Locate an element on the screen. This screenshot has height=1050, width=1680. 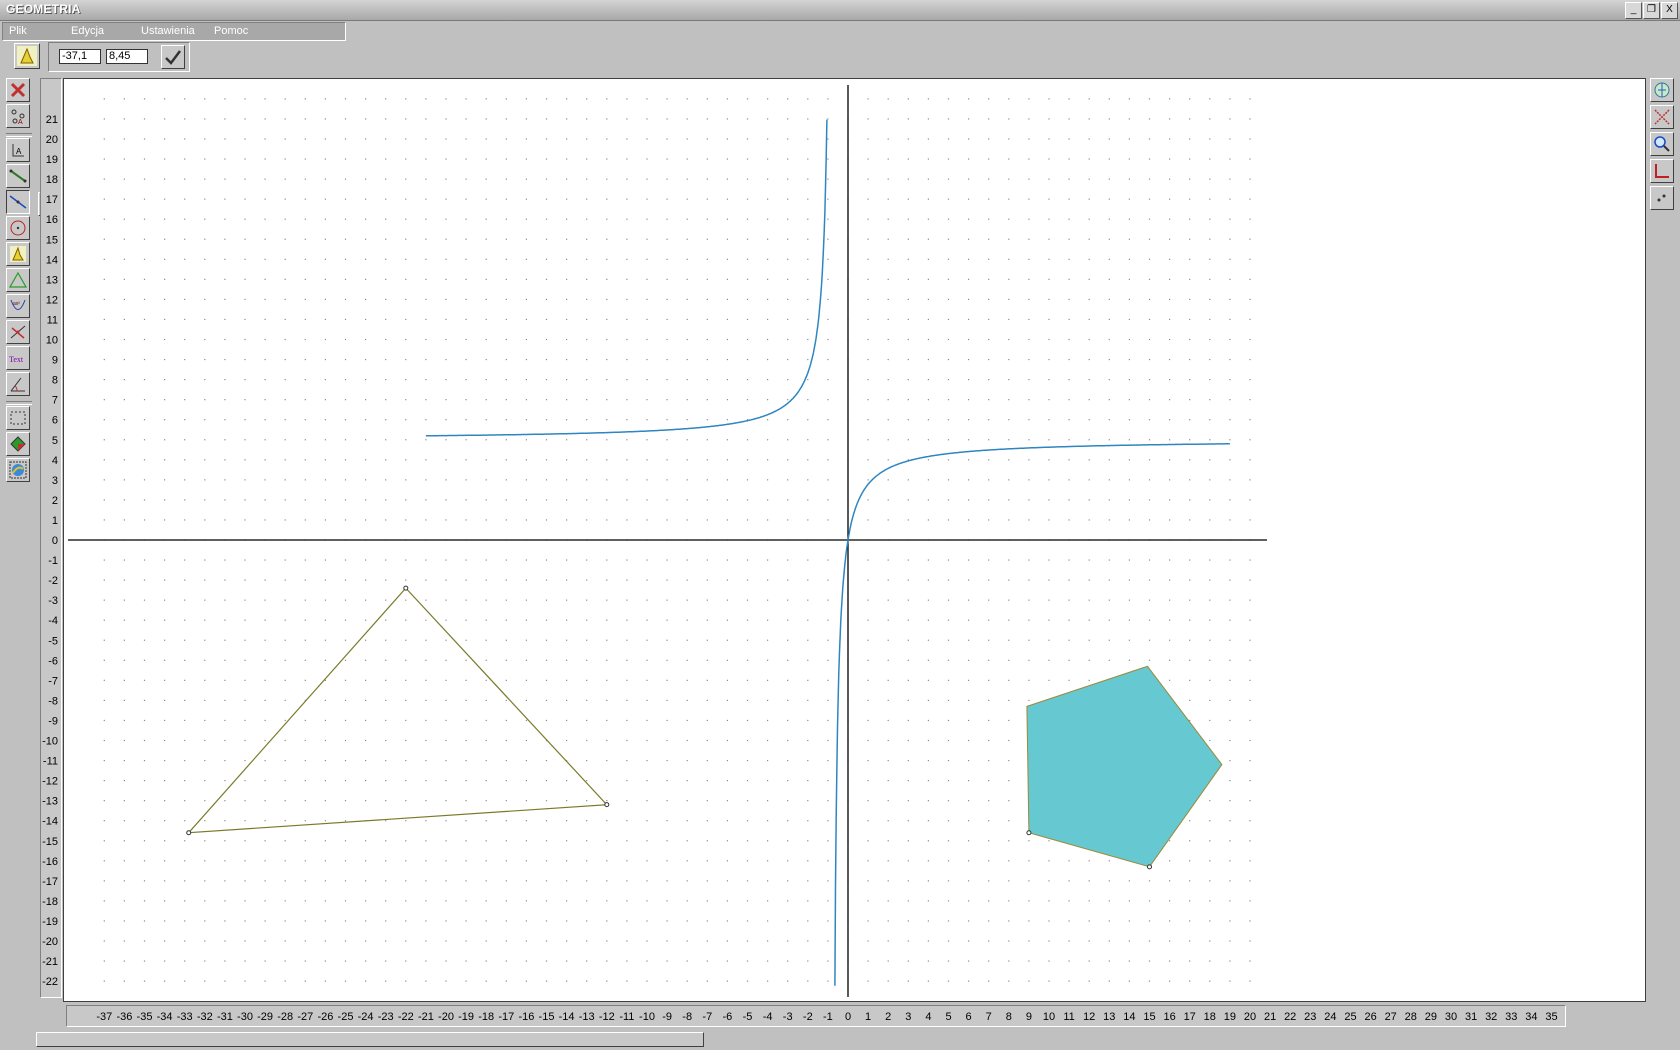
color-palette-tool-button is located at coordinates (18, 470).